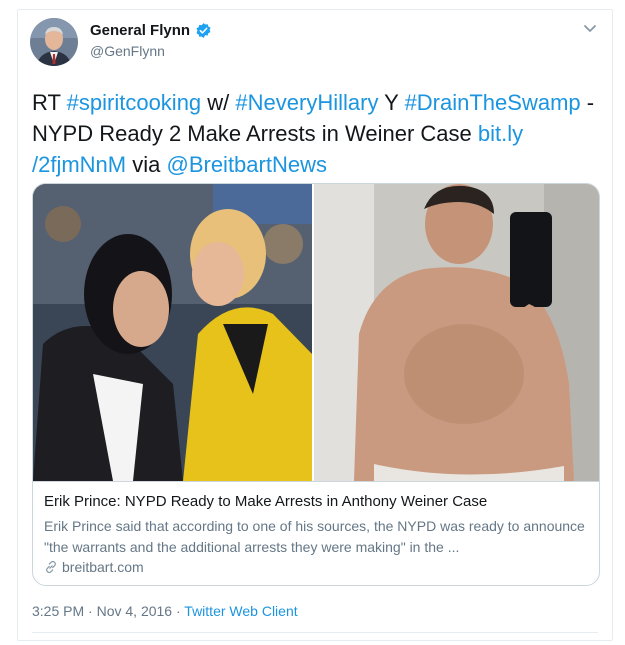  What do you see at coordinates (54, 42) in the screenshot?
I see `avatar` at bounding box center [54, 42].